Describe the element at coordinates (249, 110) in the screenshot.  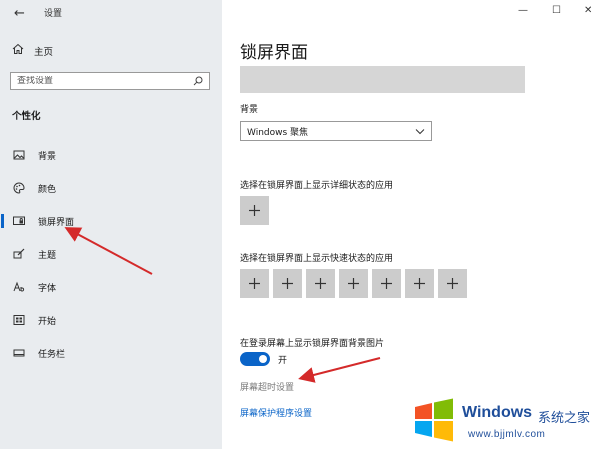
I see `background-label: 背景` at that location.